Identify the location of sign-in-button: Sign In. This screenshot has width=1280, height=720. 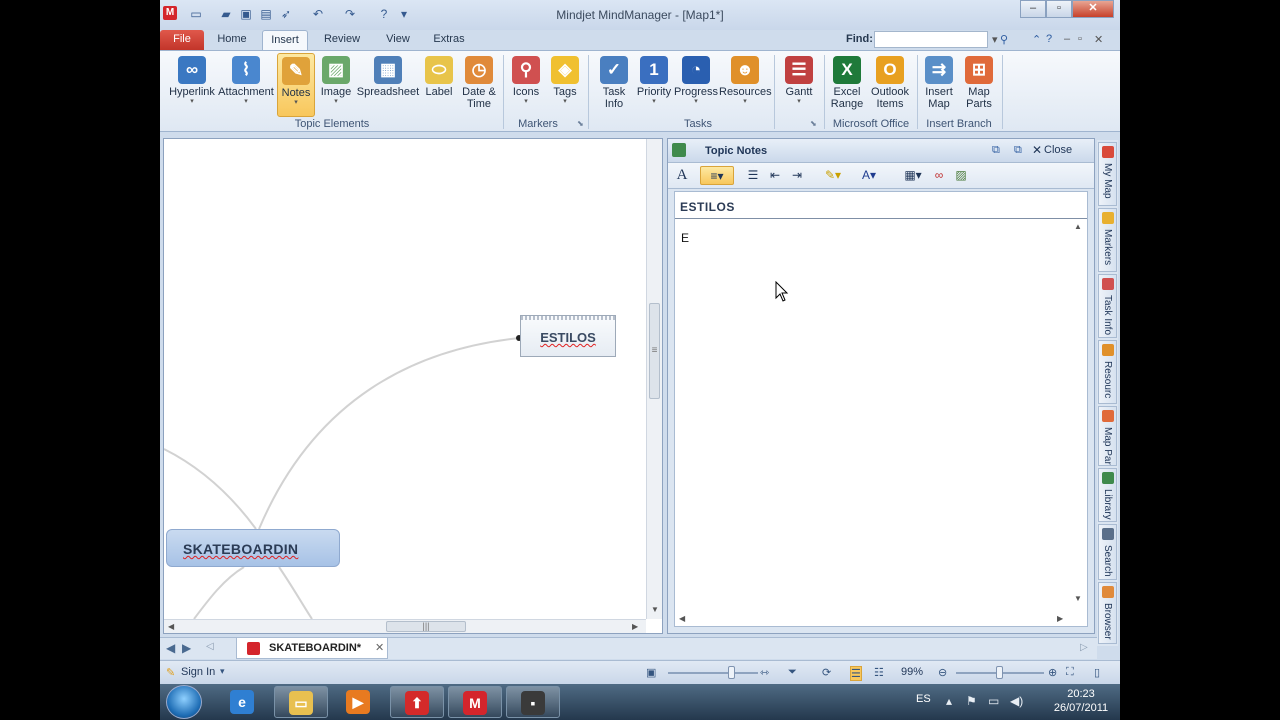
(198, 672).